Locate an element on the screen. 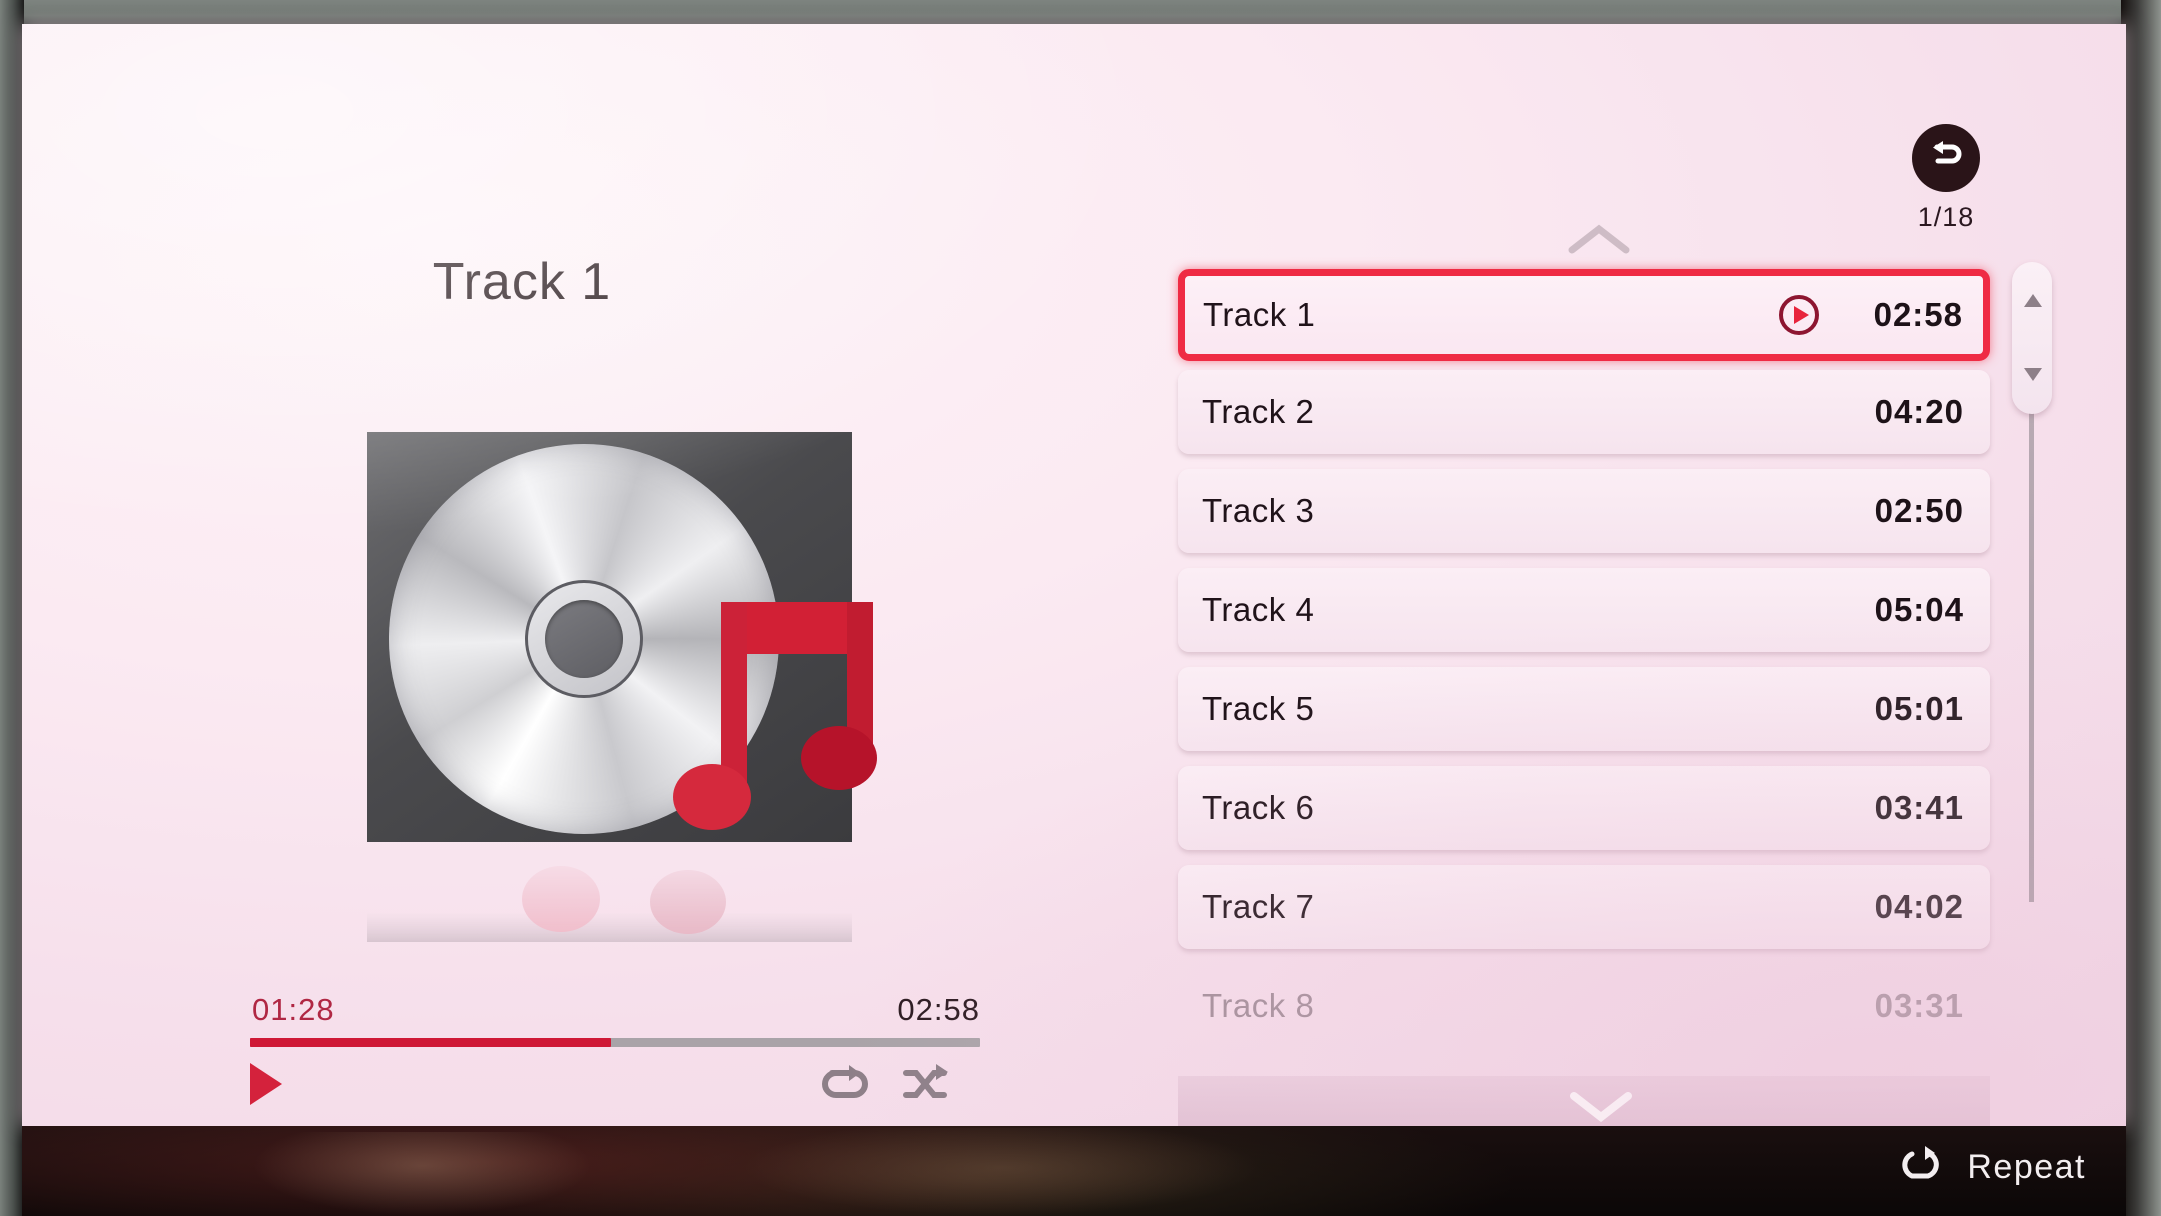  album-art-reflection is located at coordinates (612, 894).